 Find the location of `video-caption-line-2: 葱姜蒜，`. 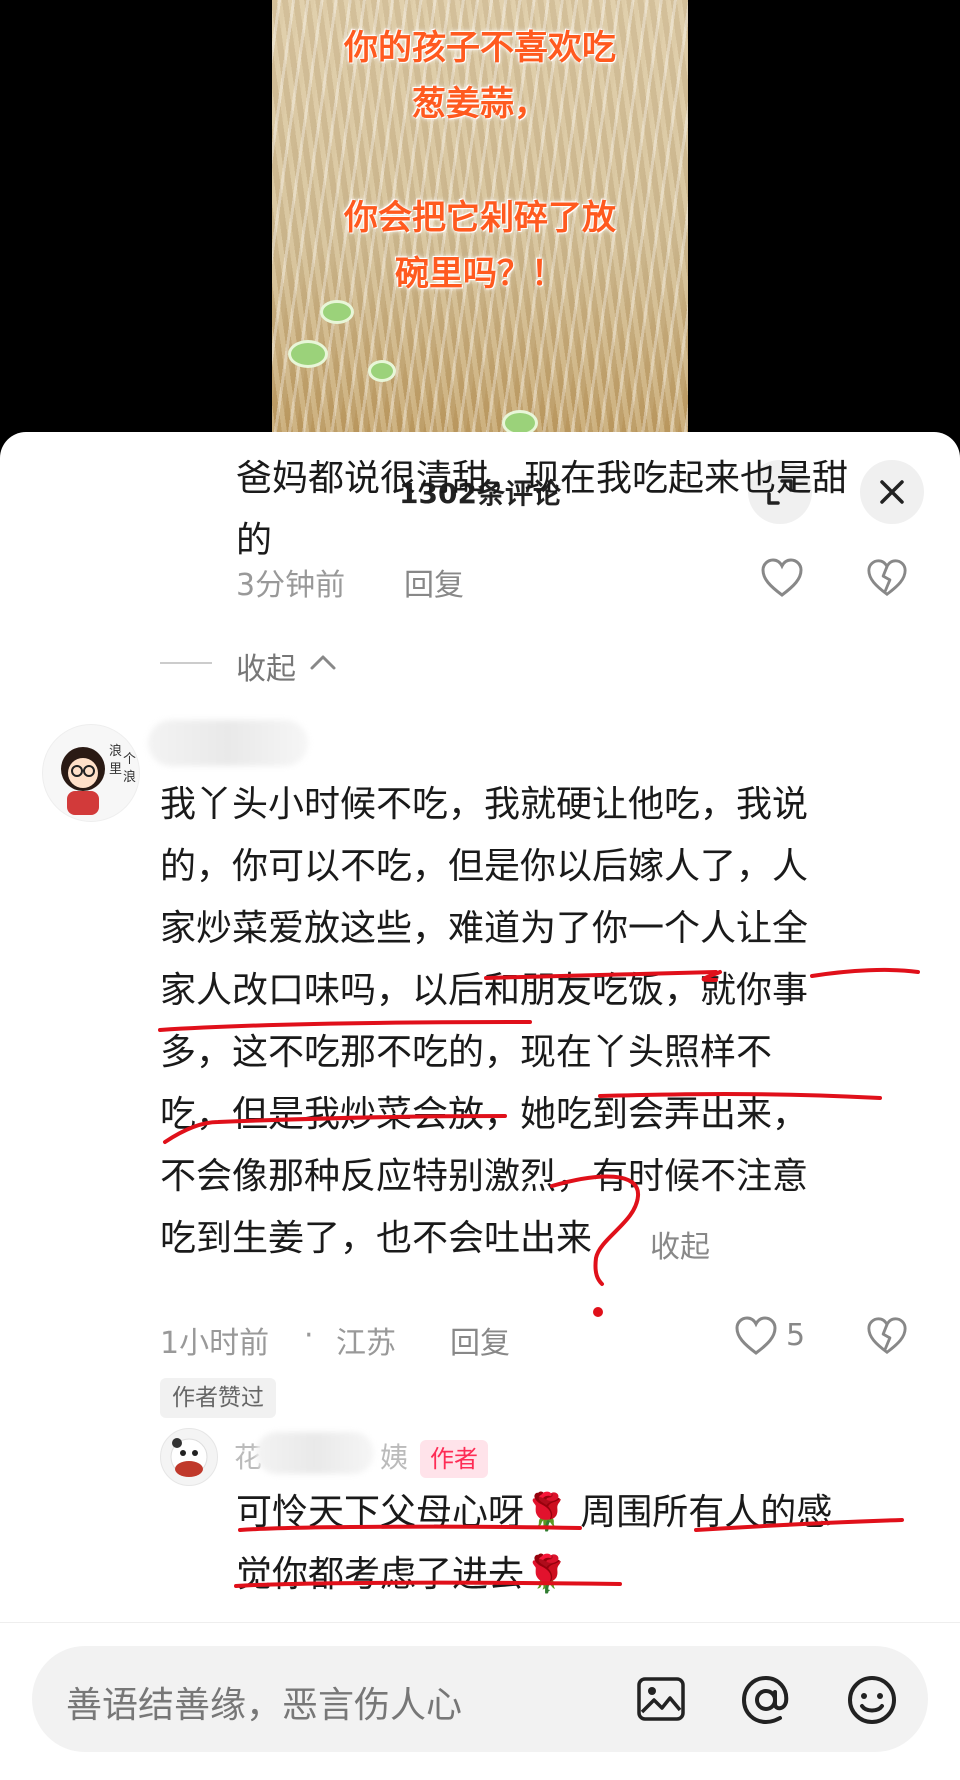

video-caption-line-2: 葱姜蒜， is located at coordinates (480, 104).